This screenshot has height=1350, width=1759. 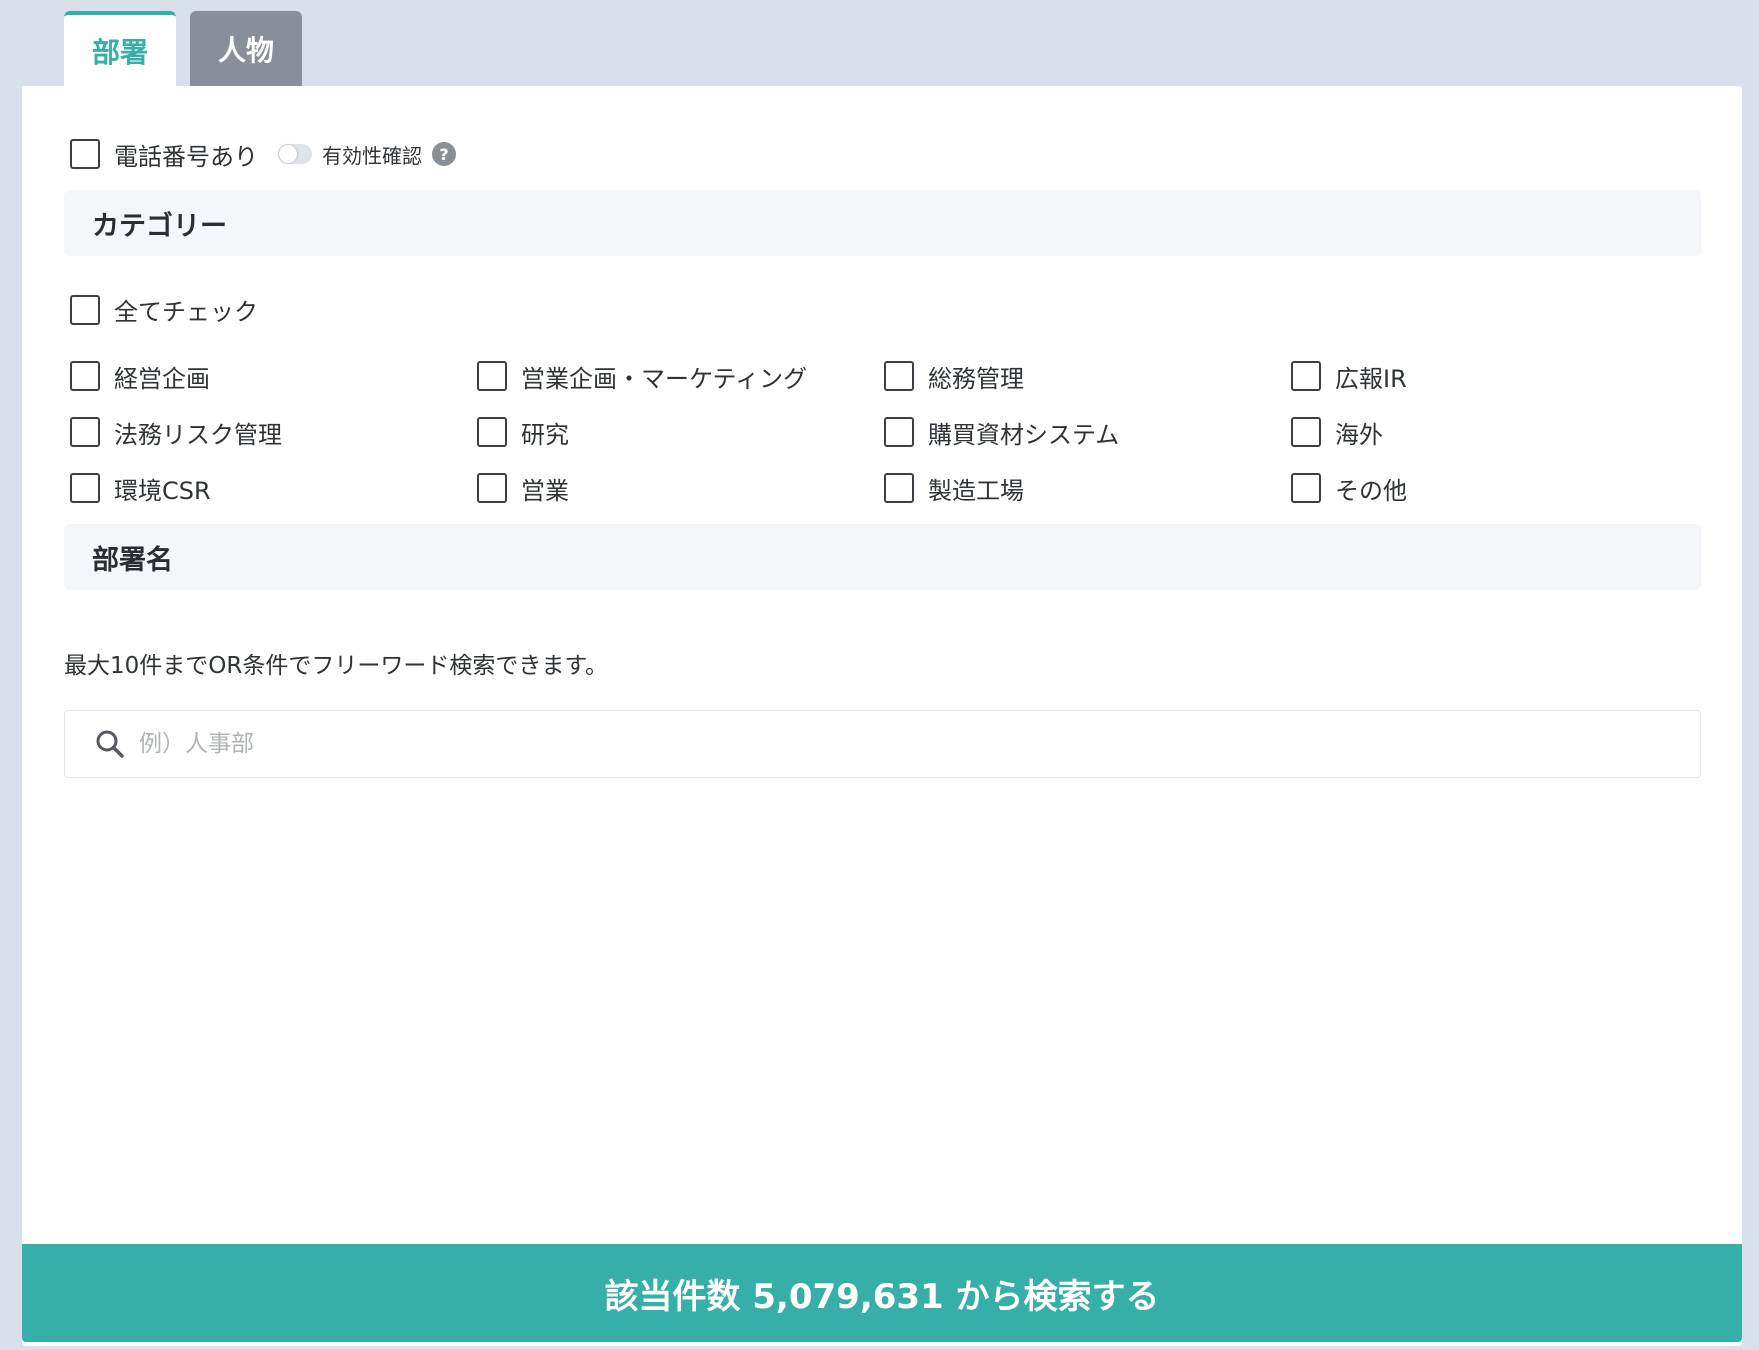 I want to click on category-label: 広報IR, so click(x=1371, y=378).